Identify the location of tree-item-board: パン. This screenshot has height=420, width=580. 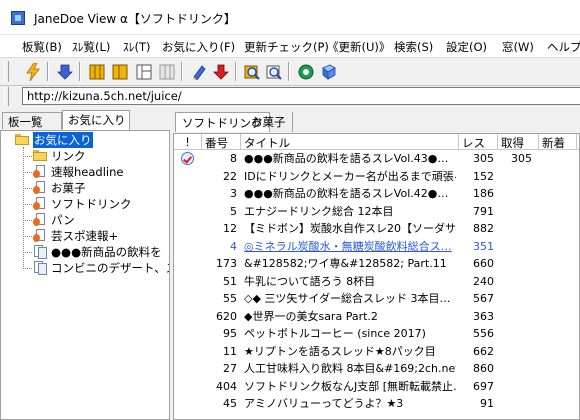
(54, 220).